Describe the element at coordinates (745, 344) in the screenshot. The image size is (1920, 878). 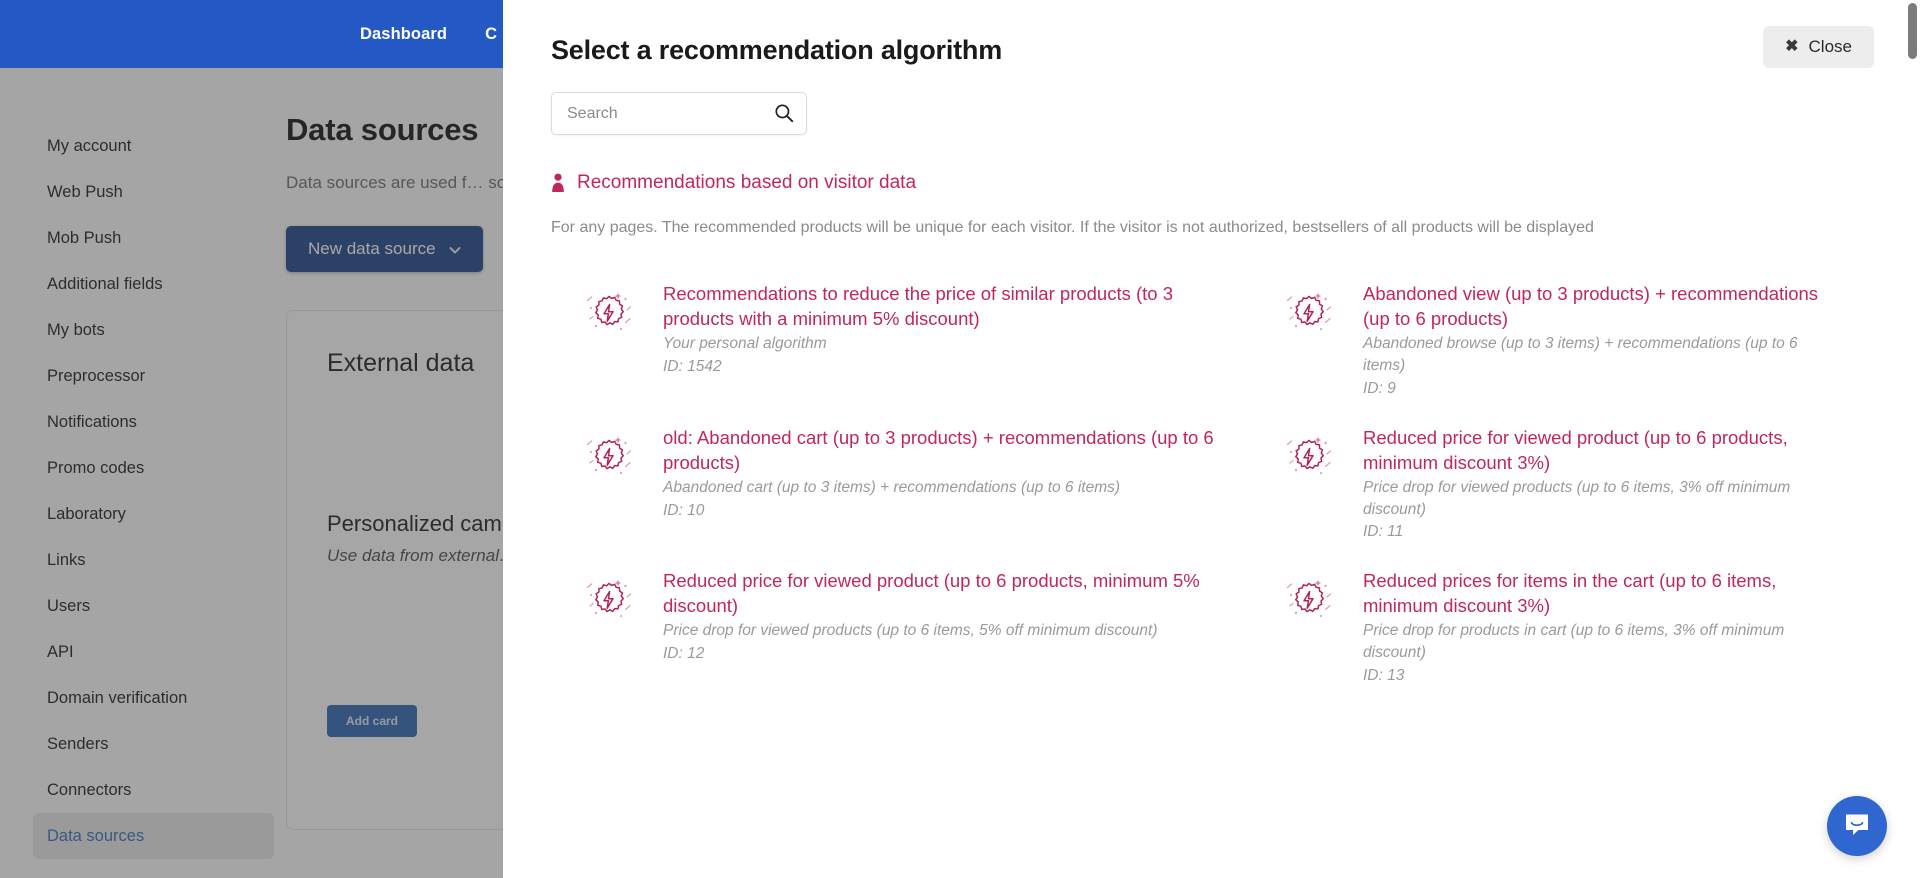
I see `algorithm-description: Your personal algorithm` at that location.